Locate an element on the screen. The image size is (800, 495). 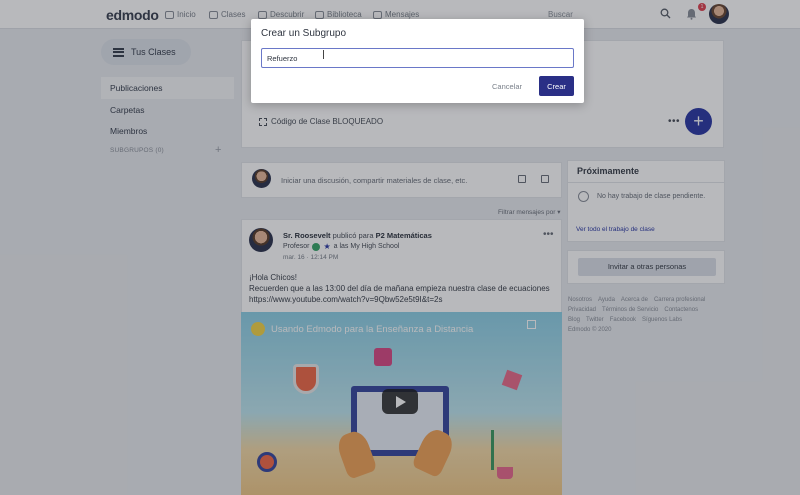
create-button: Crear is located at coordinates (556, 86).